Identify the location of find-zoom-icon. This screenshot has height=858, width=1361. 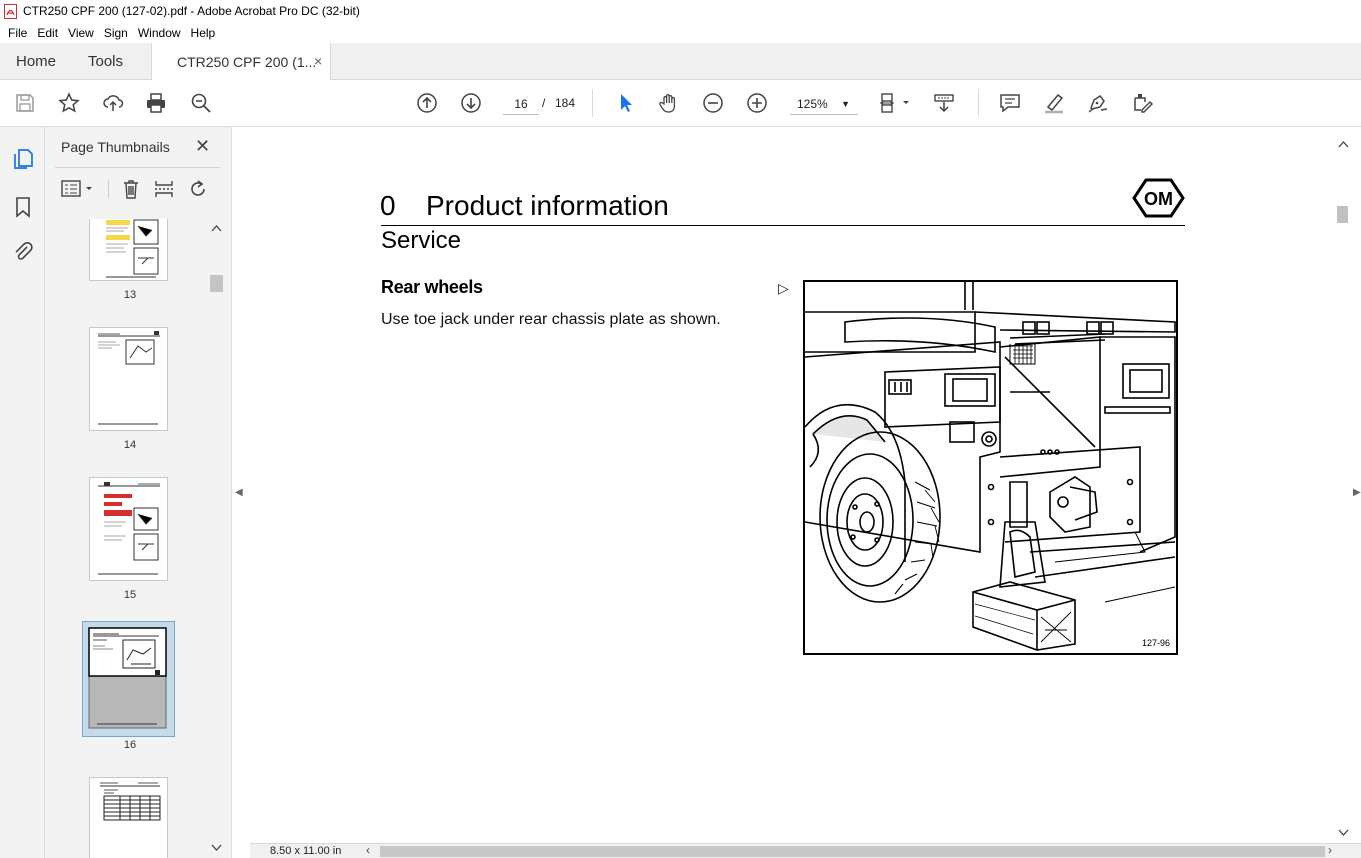
(201, 103).